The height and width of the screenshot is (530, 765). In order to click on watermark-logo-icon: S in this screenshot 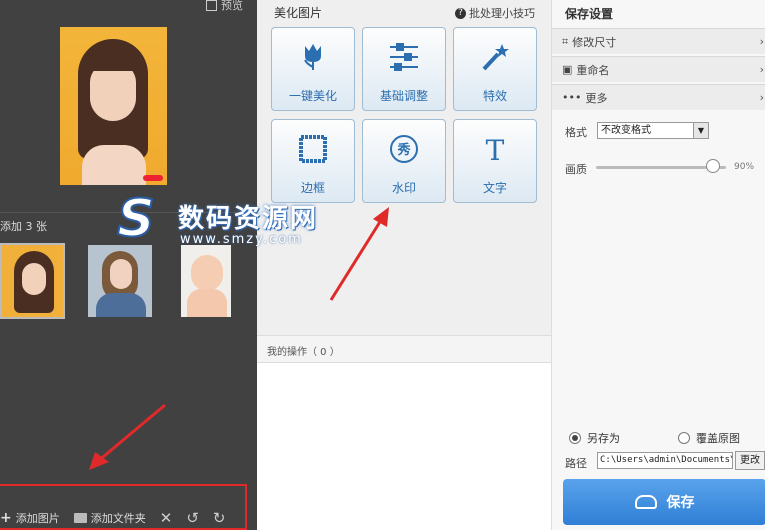, I will do `click(135, 216)`.